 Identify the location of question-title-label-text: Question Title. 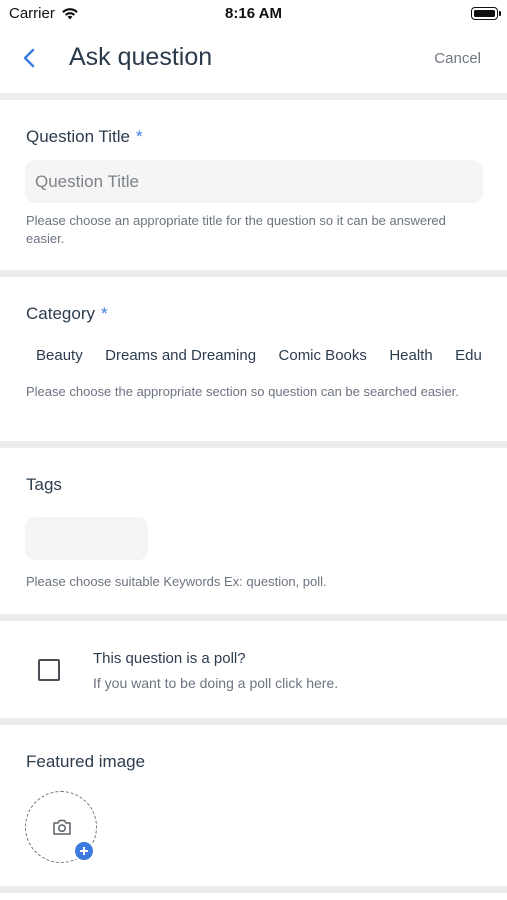
(78, 136).